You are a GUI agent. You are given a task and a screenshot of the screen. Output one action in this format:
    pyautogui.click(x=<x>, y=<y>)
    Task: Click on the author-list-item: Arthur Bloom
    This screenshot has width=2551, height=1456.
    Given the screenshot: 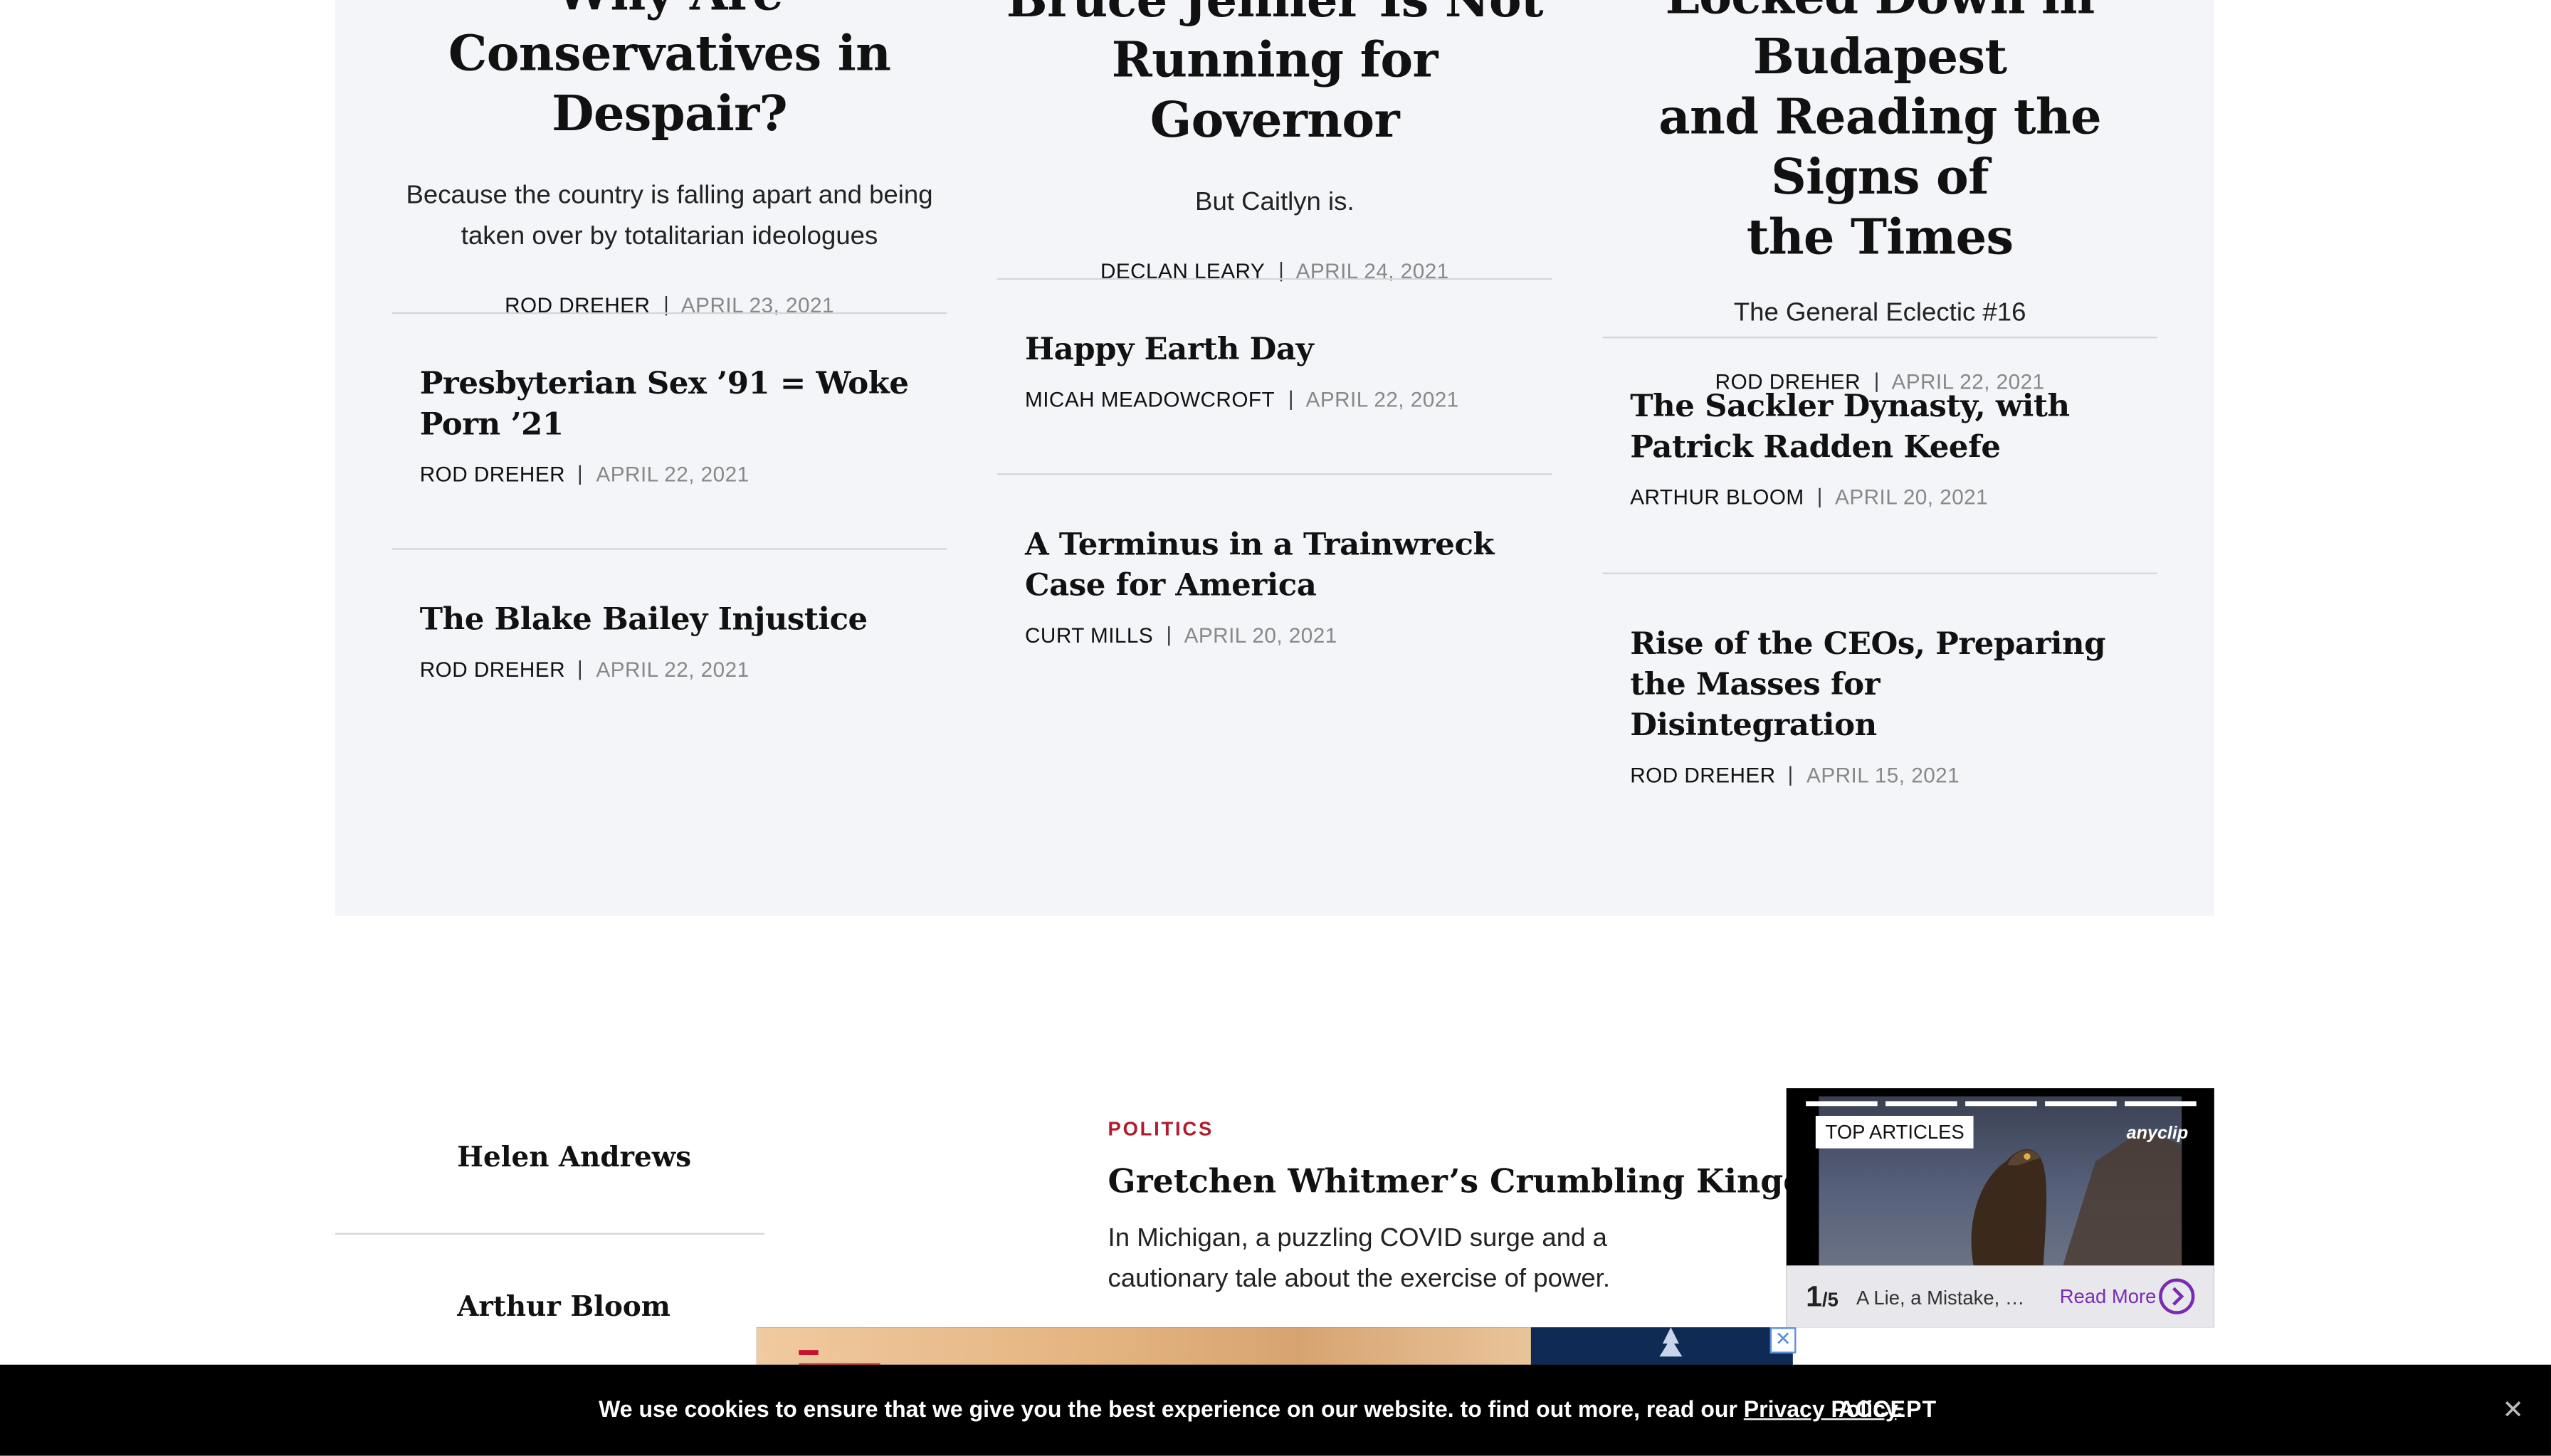 What is the action you would take?
    pyautogui.click(x=563, y=1308)
    